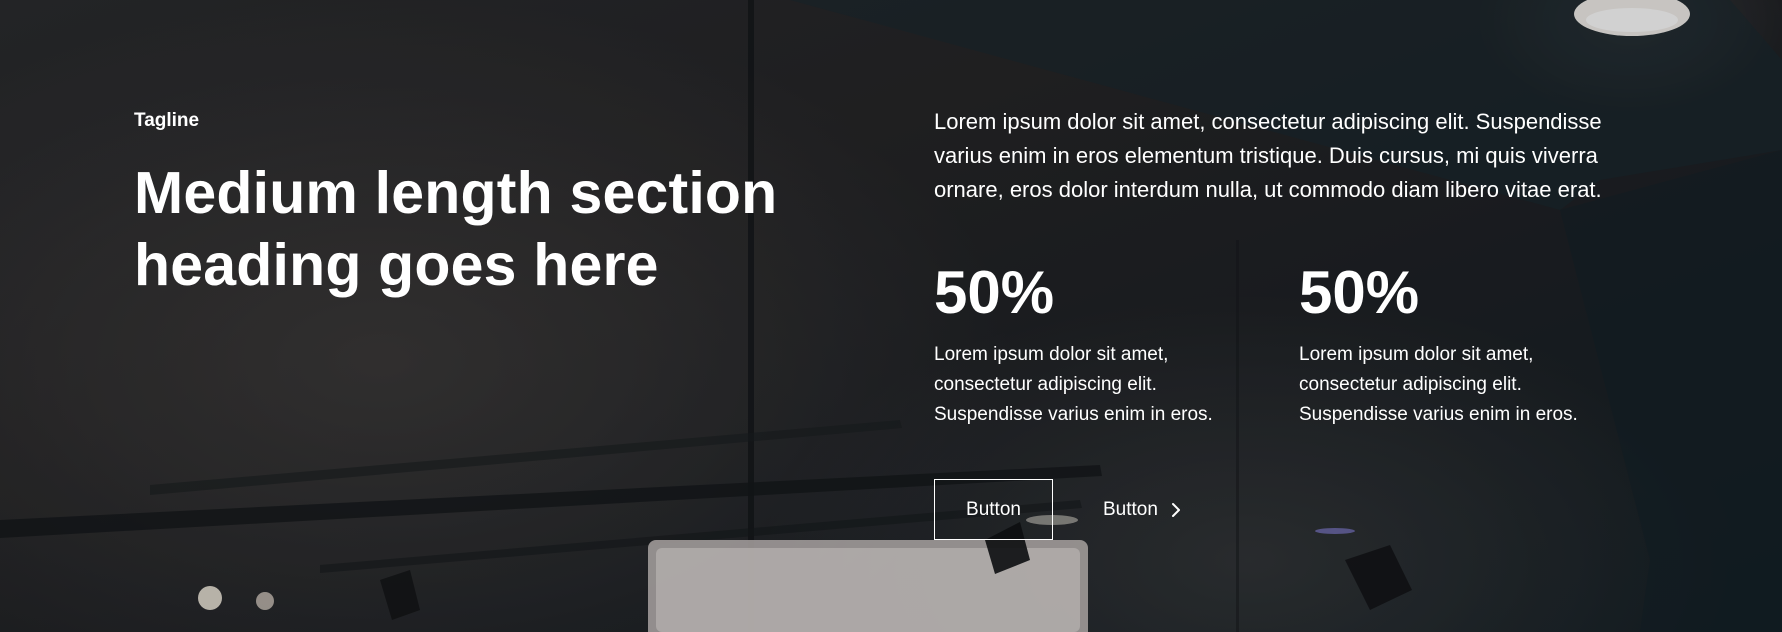 This screenshot has height=632, width=1782. What do you see at coordinates (167, 120) in the screenshot?
I see `tagline: Tagline` at bounding box center [167, 120].